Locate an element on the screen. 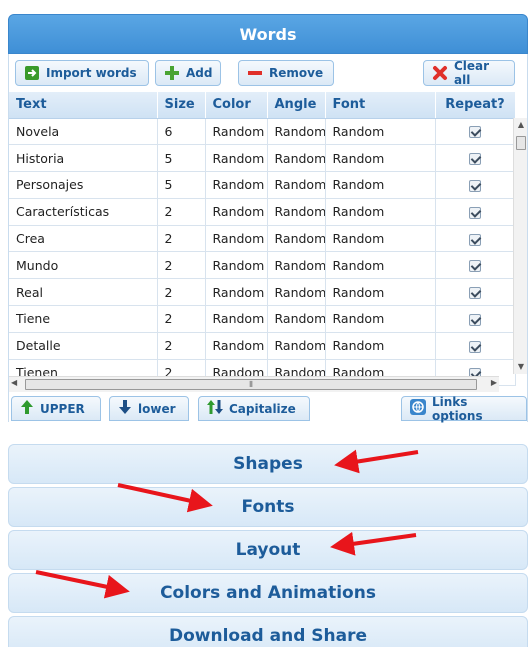 The image size is (528, 647). word-text-cell: Historia is located at coordinates (83, 158).